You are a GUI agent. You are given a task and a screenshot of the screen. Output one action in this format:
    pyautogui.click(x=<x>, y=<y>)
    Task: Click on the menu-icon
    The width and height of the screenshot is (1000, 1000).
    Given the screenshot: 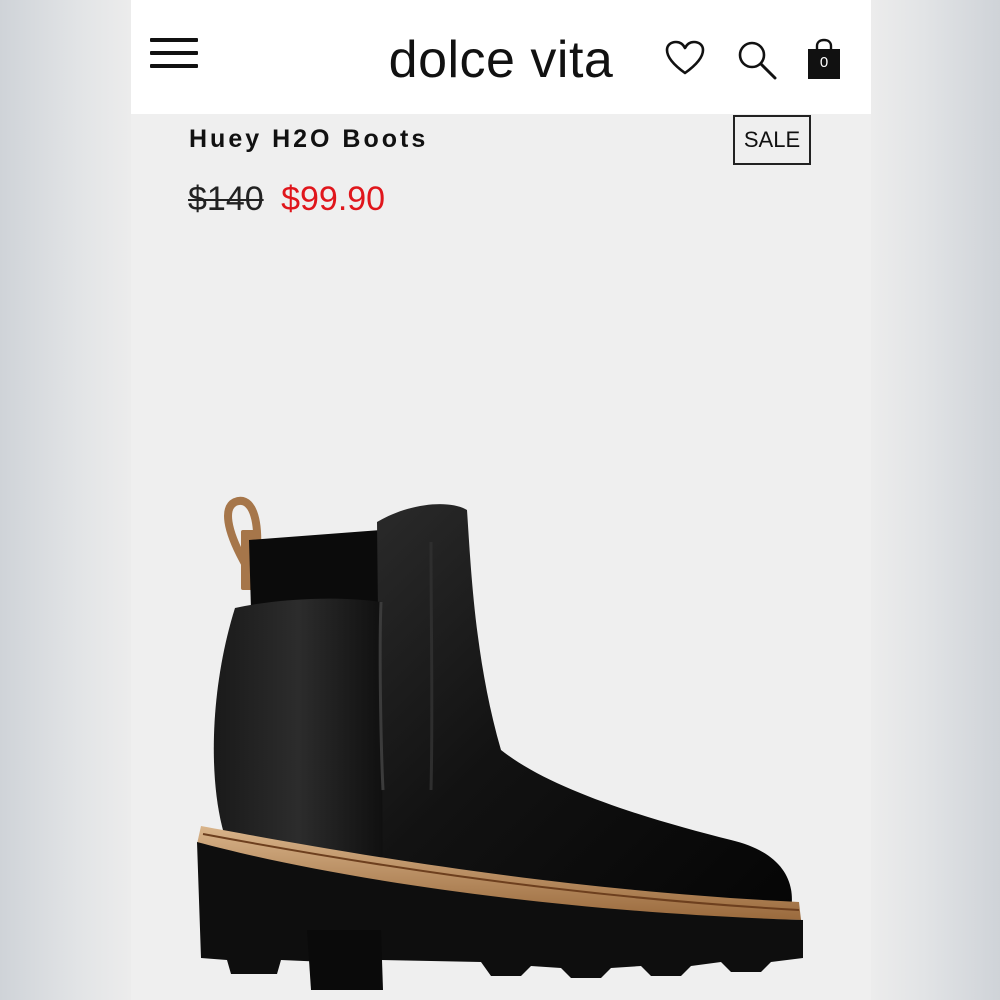 What is the action you would take?
    pyautogui.click(x=174, y=54)
    